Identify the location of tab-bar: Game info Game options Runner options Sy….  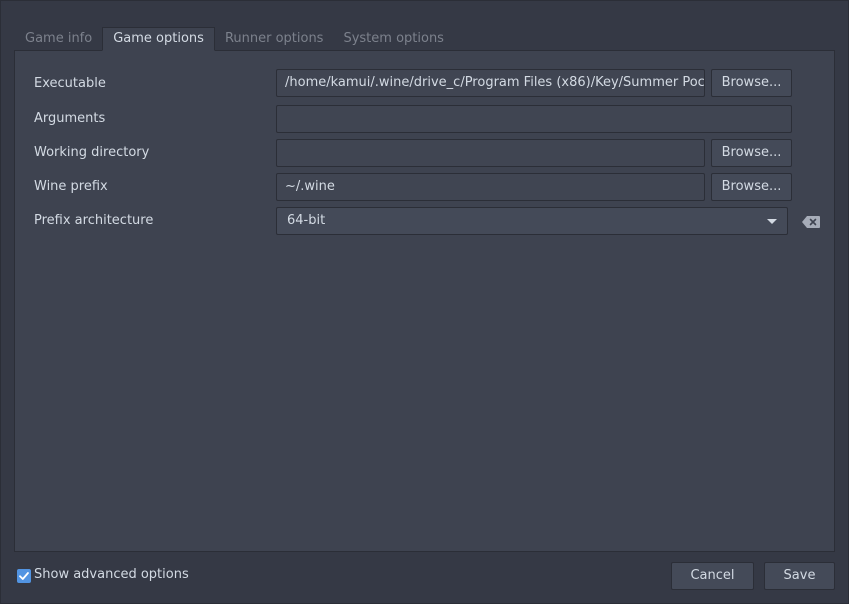
(234, 39).